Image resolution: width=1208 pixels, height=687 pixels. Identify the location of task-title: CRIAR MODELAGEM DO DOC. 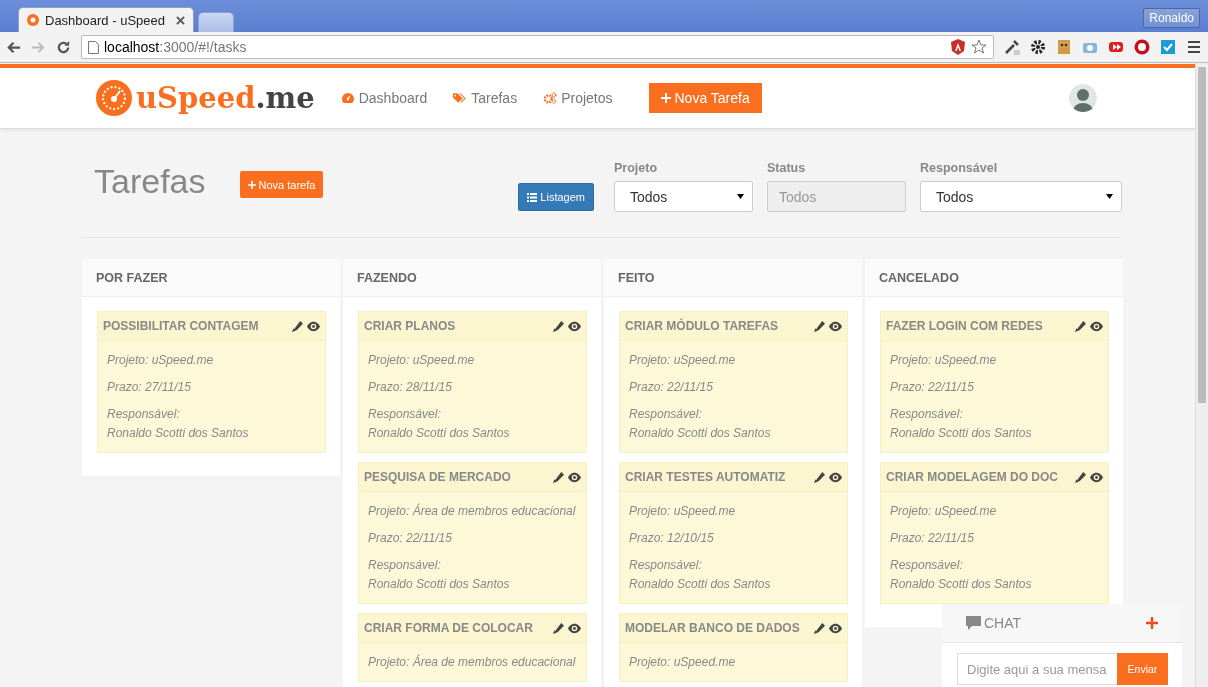
(972, 477).